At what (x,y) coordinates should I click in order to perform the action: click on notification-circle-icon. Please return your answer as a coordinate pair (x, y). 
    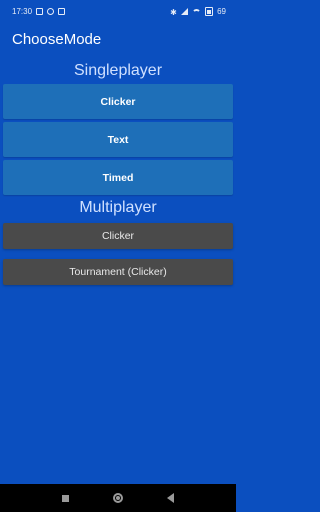
    Looking at the image, I should click on (51, 11).